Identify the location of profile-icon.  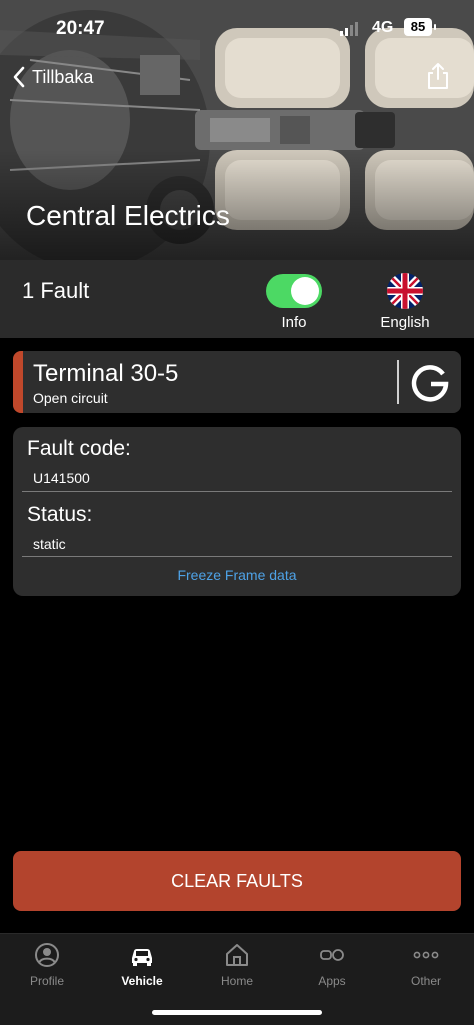
(47, 955).